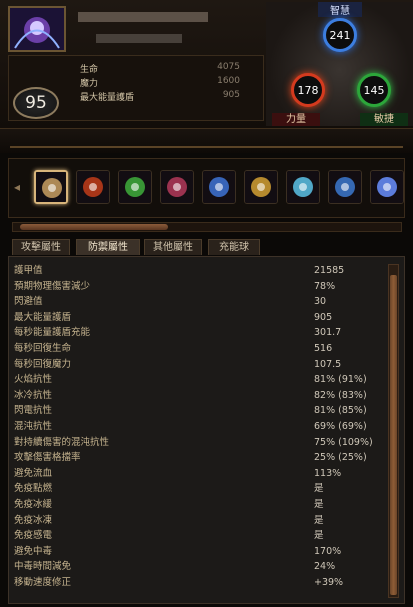 Image resolution: width=413 pixels, height=607 pixels. I want to click on table-row: 避免中毒 170%, so click(200, 551).